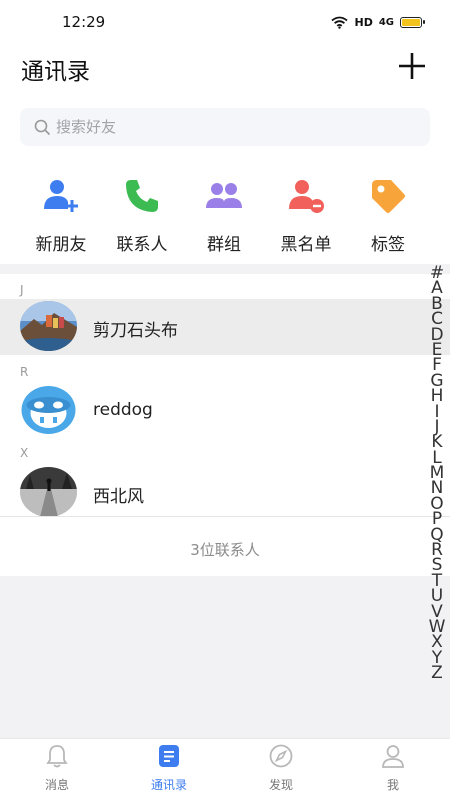  I want to click on contact-name: 西北风, so click(118, 497).